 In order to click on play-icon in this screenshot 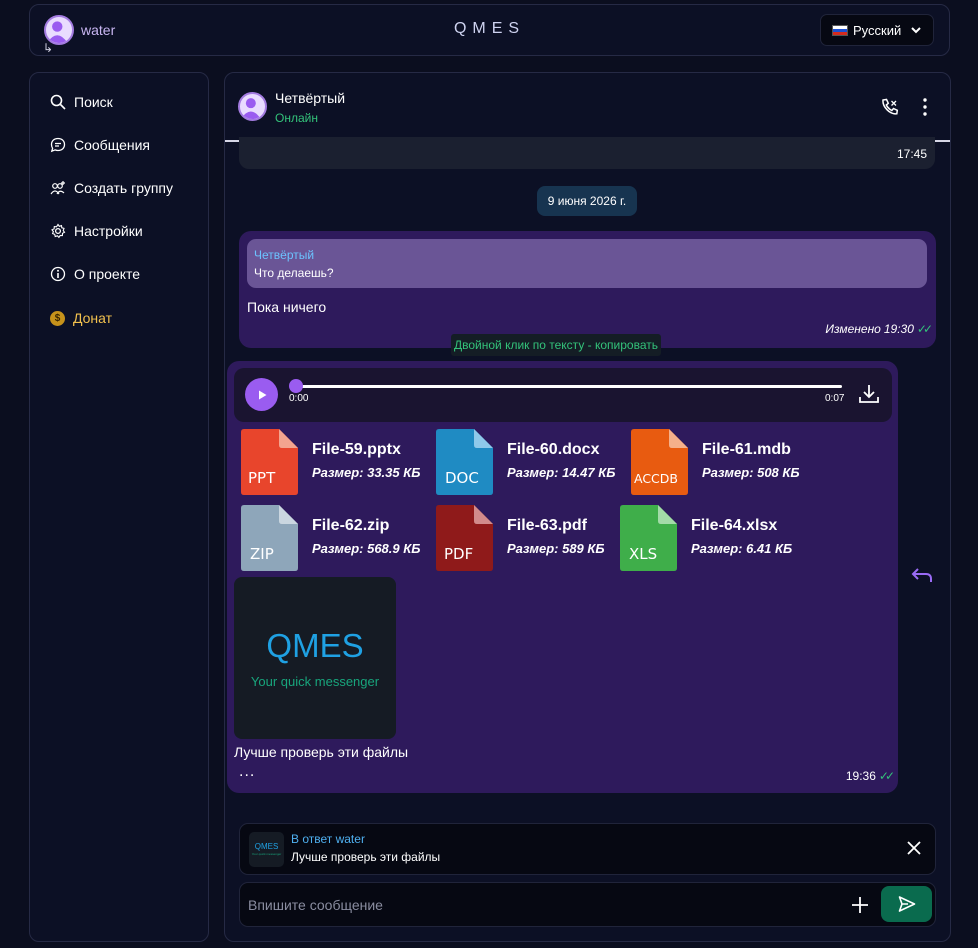, I will do `click(262, 394)`.